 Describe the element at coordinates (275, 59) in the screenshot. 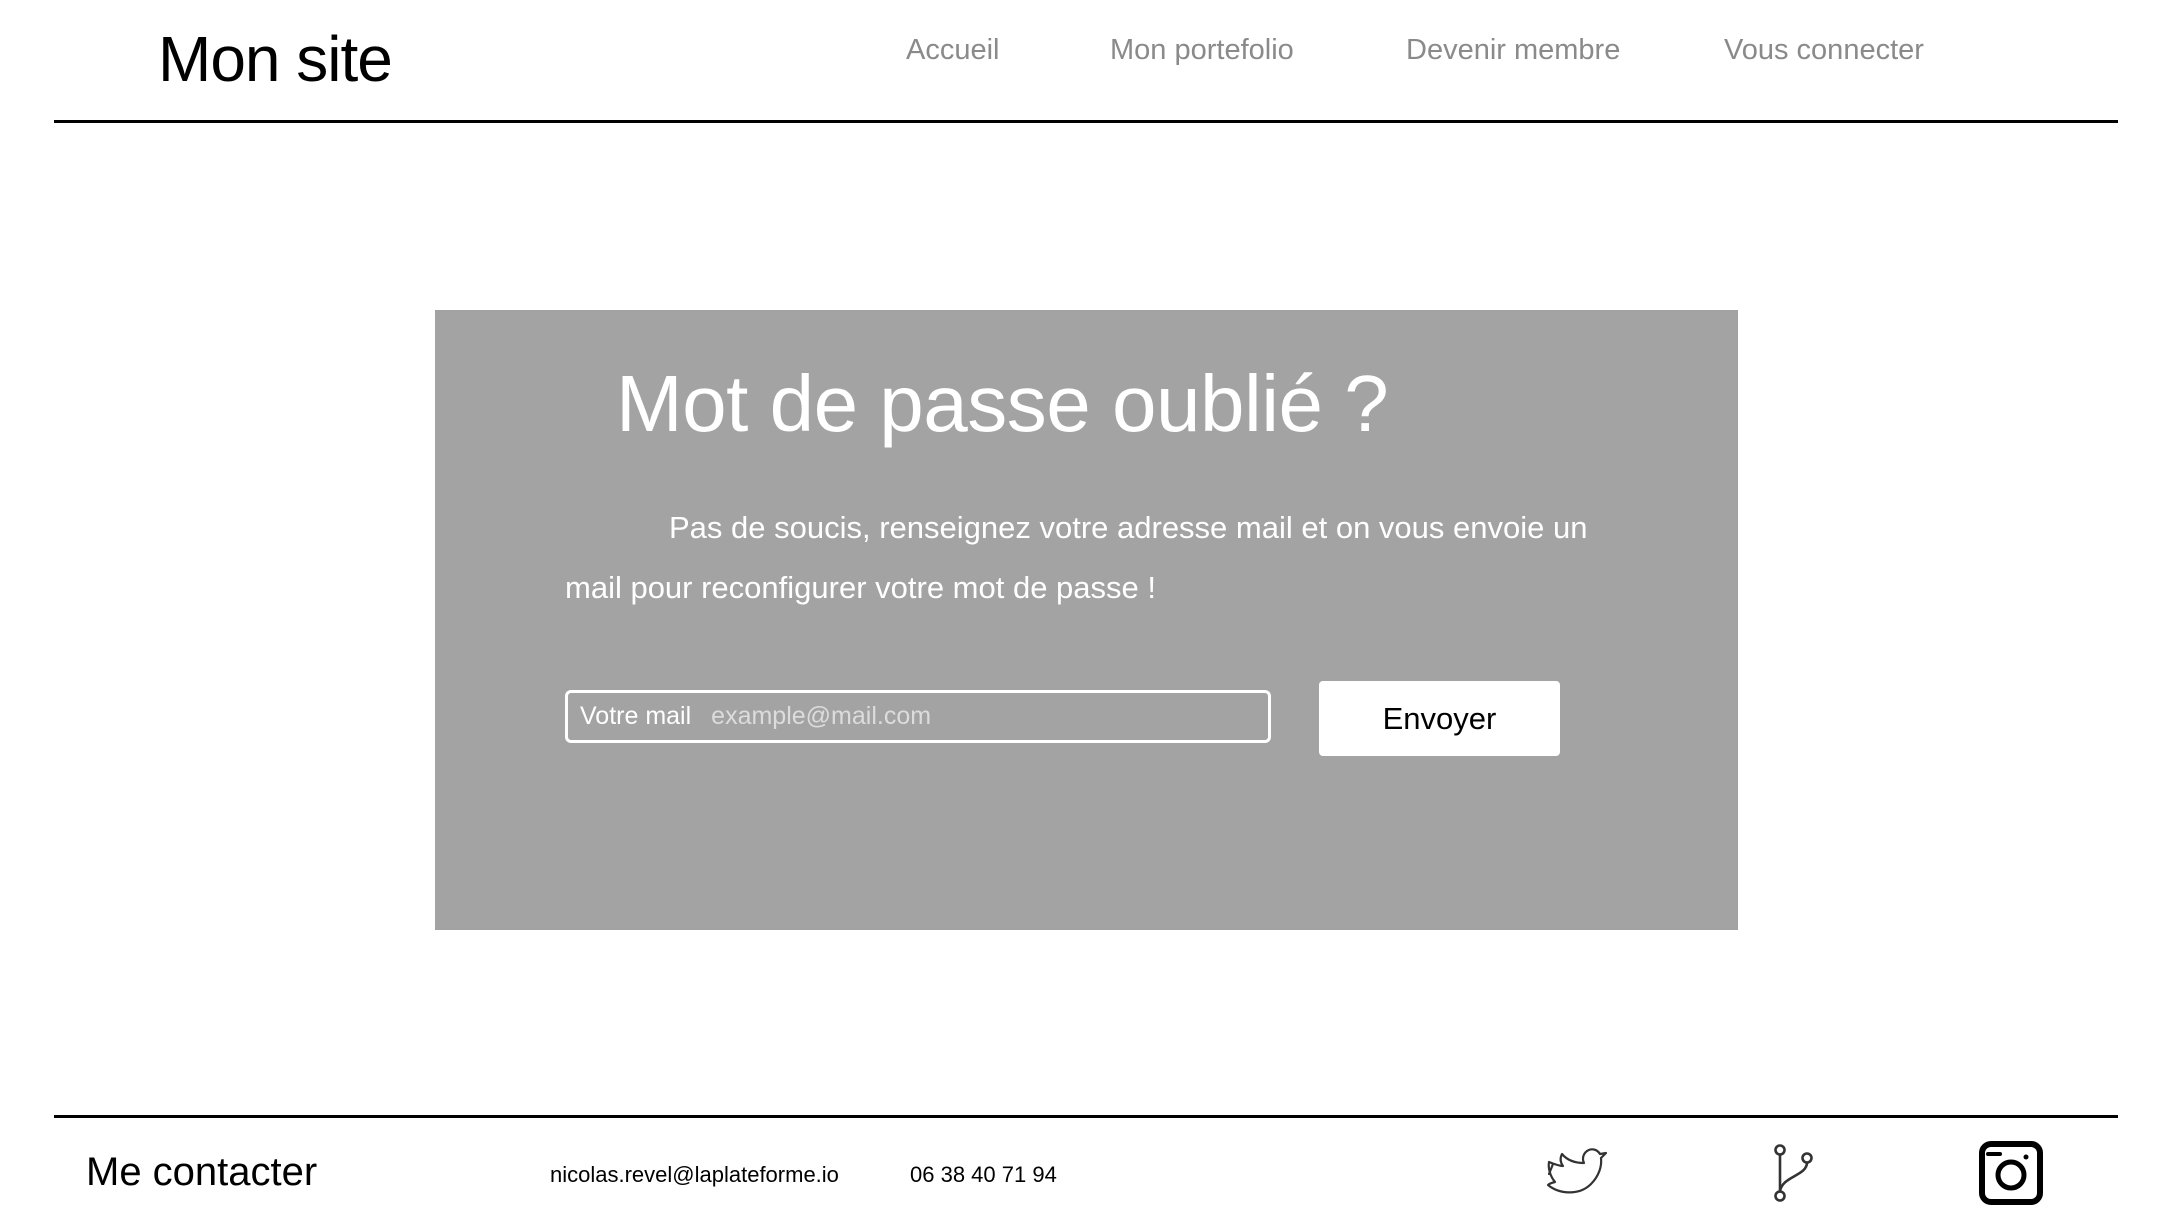

I see `site-brand: Mon site` at that location.